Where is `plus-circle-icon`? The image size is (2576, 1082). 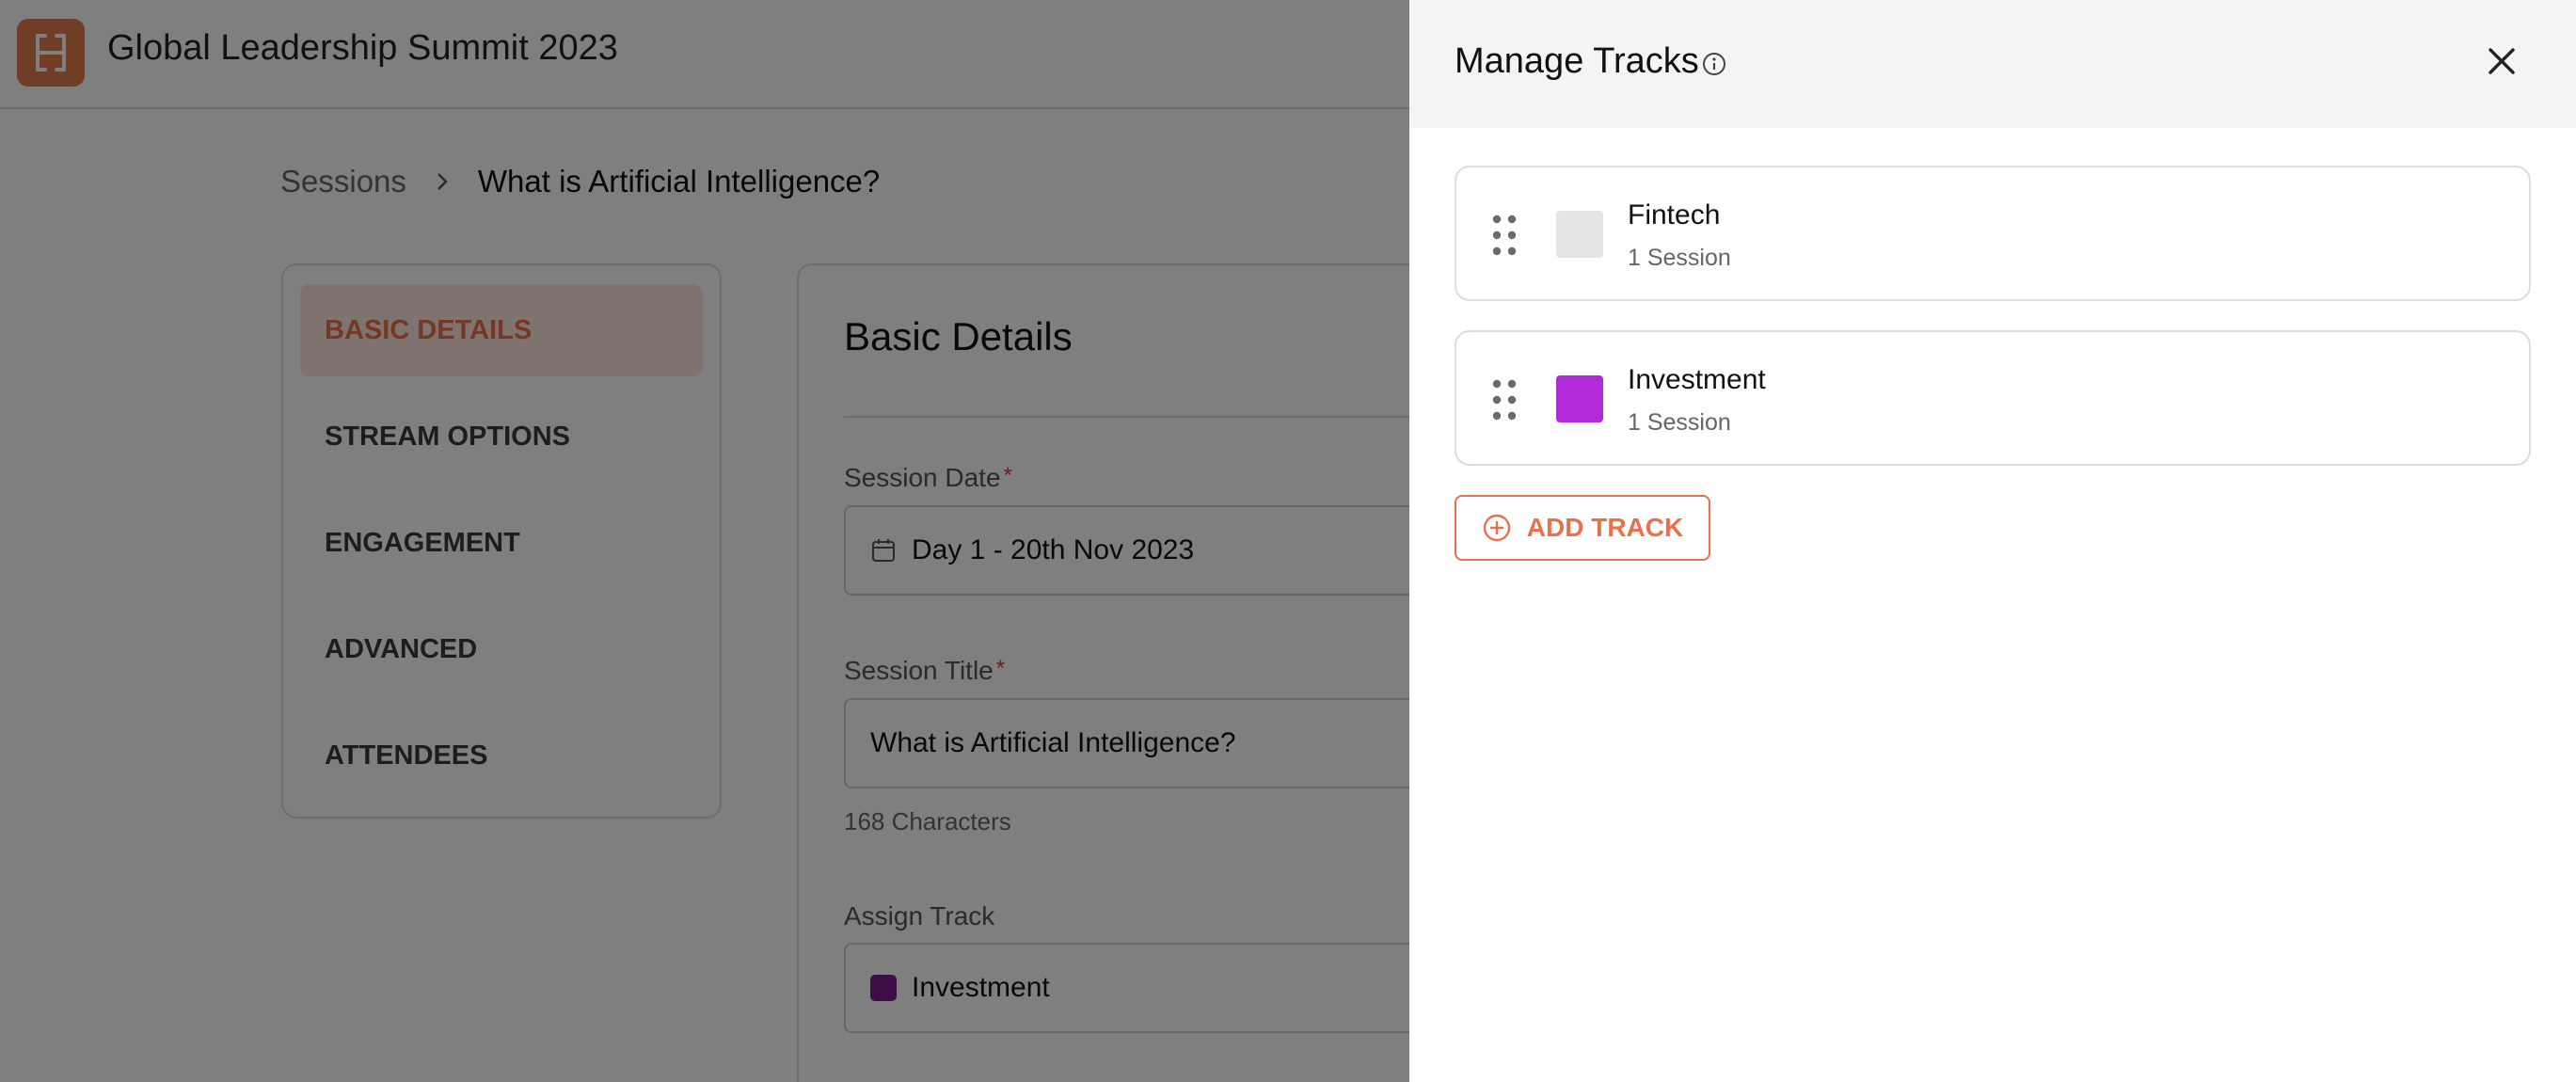 plus-circle-icon is located at coordinates (1497, 528).